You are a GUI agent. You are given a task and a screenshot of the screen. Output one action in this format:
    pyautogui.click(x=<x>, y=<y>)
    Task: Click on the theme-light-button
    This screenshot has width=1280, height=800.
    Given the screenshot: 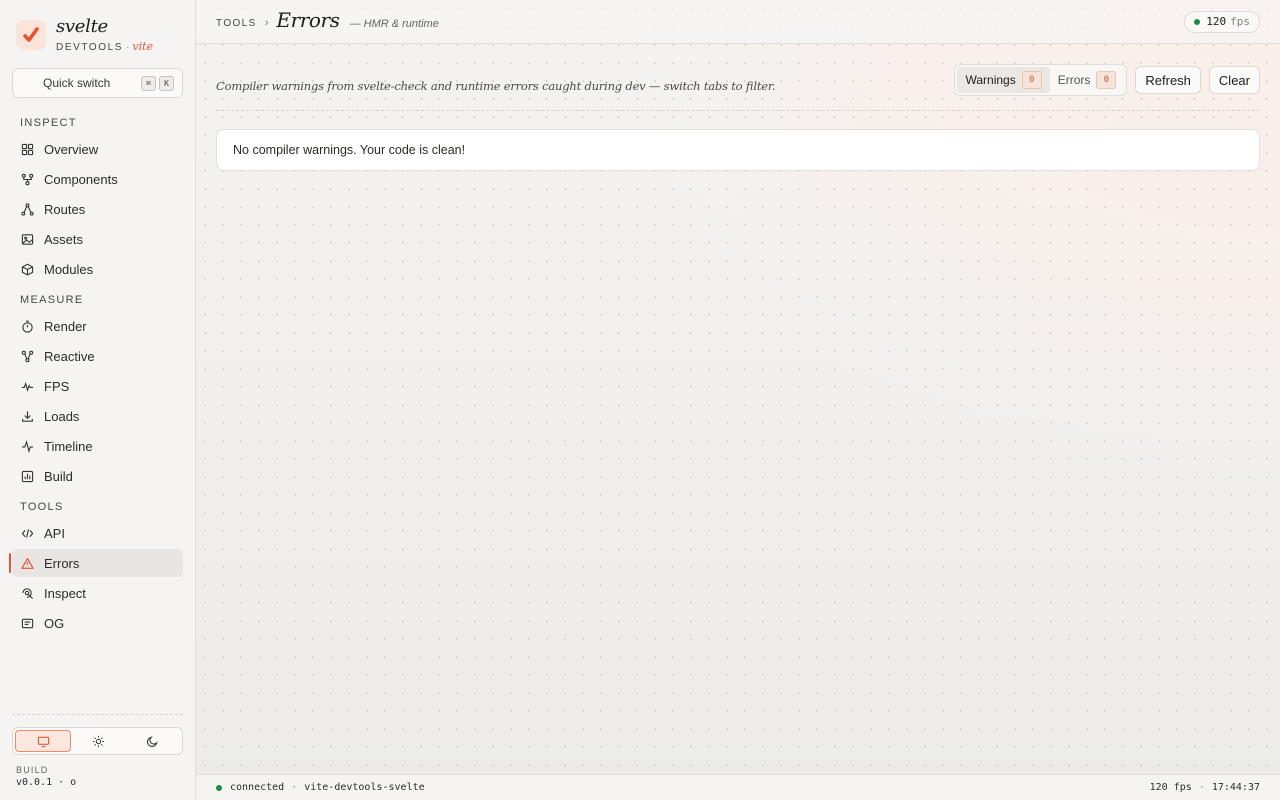 What is the action you would take?
    pyautogui.click(x=98, y=741)
    